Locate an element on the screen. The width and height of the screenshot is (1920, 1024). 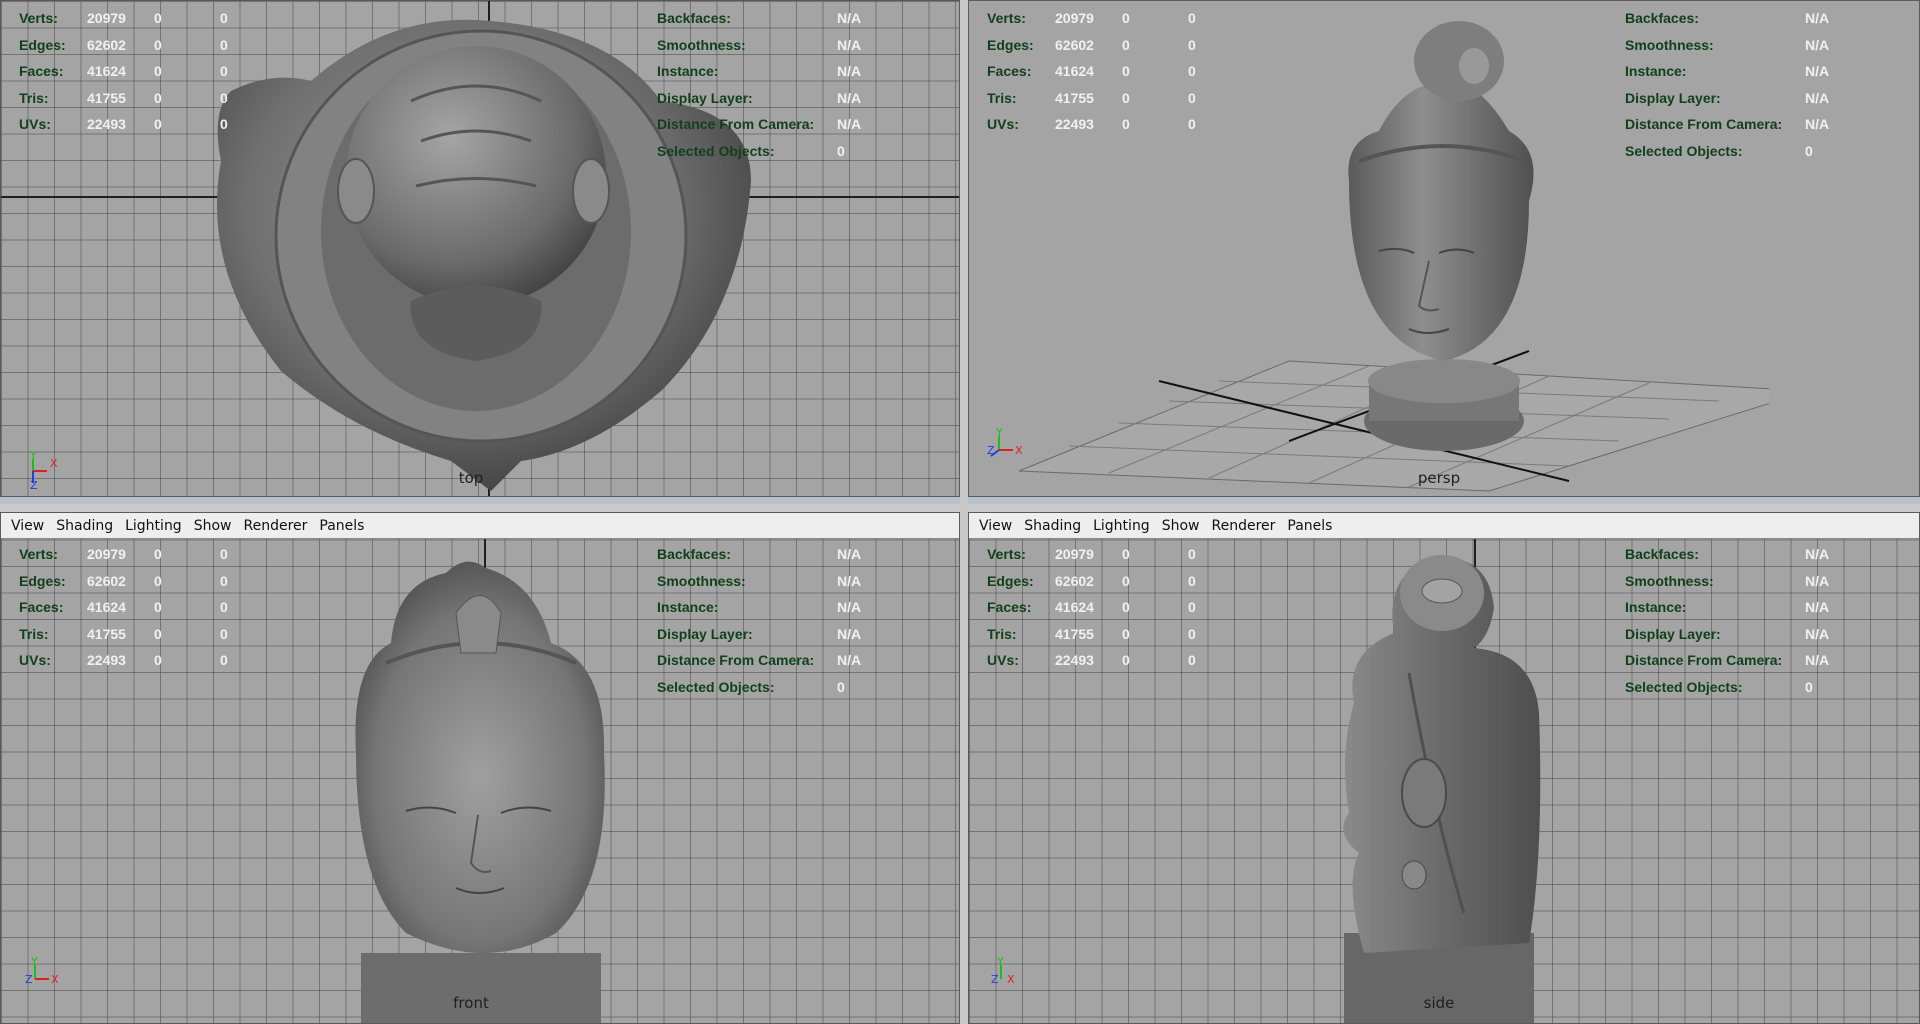
camera-label: persp is located at coordinates (1439, 478).